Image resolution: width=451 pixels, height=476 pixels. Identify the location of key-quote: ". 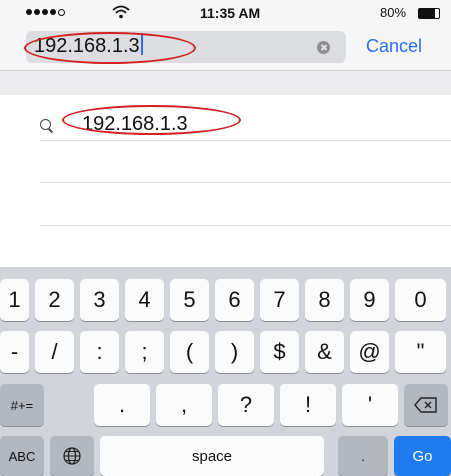
(420, 352).